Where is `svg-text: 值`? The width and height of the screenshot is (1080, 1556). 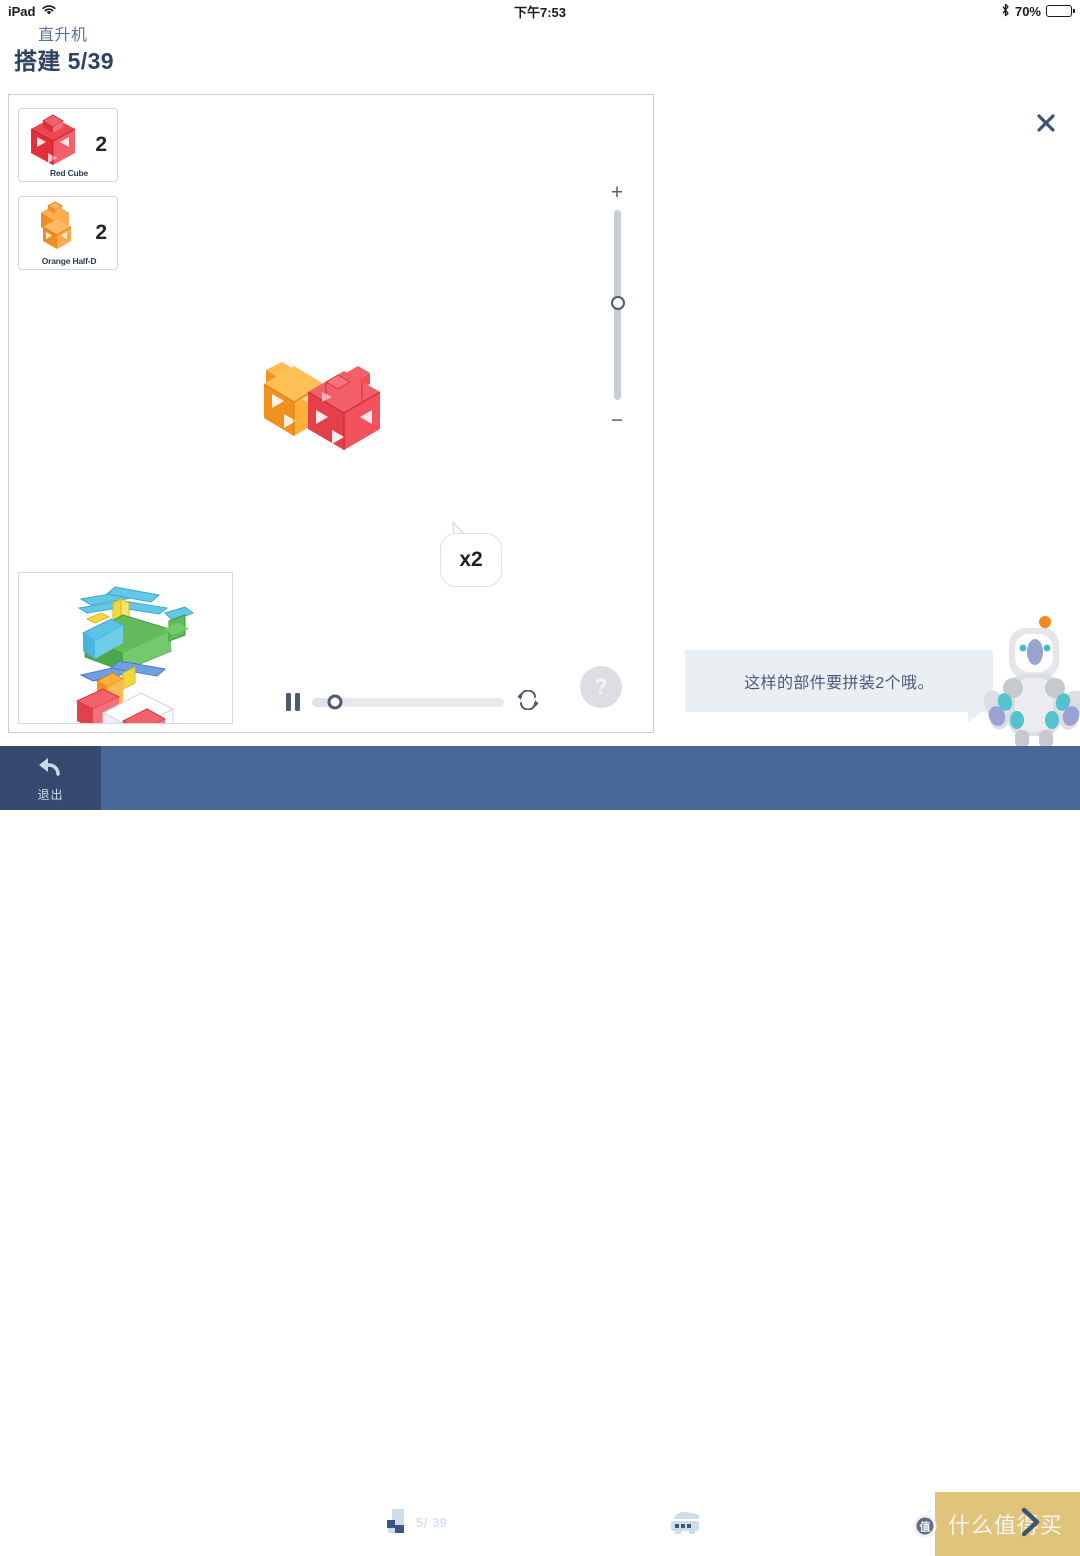
svg-text: 值 is located at coordinates (925, 1527).